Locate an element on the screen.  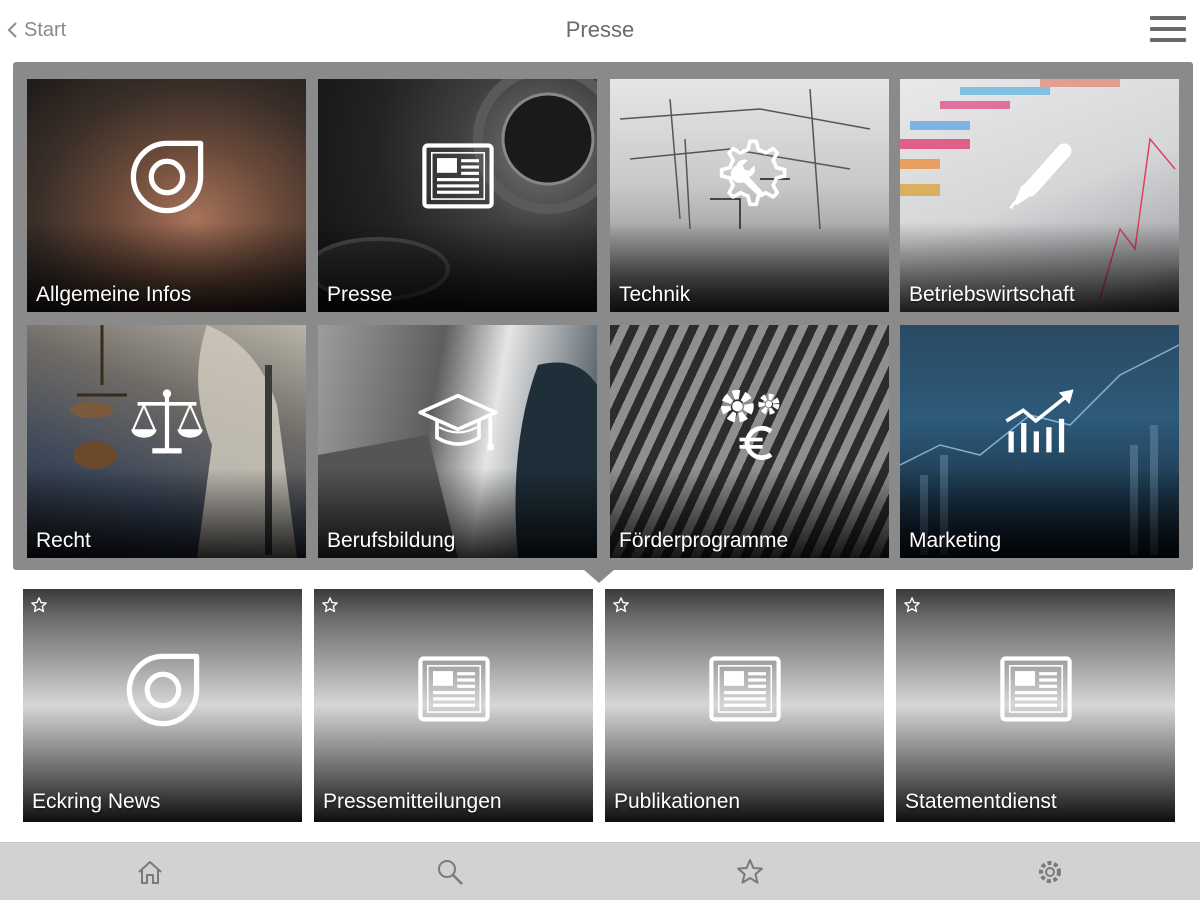
category-recht: Recht is located at coordinates (166, 441).